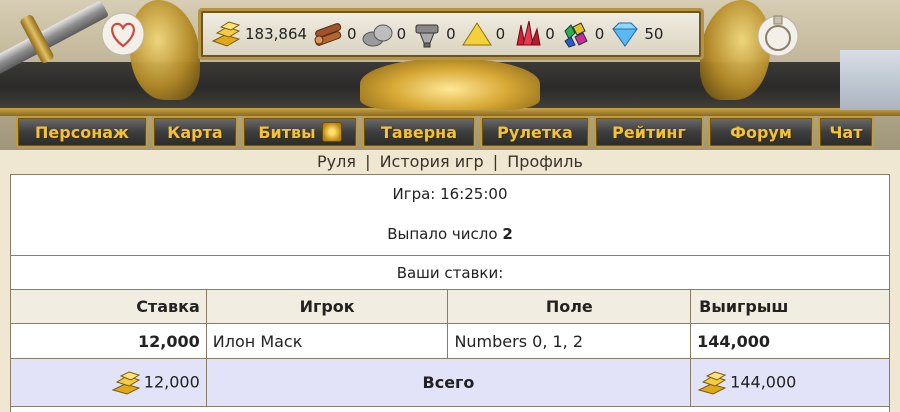 Image resolution: width=900 pixels, height=412 pixels. I want to click on potion-bottle-icon, so click(778, 34).